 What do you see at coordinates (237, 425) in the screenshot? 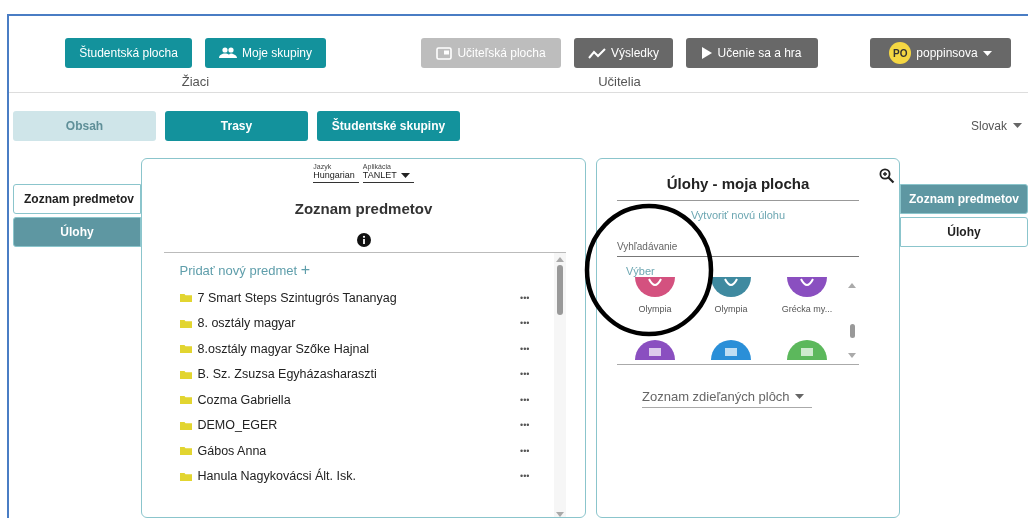
I see `subject-name: DEMO_EGER` at bounding box center [237, 425].